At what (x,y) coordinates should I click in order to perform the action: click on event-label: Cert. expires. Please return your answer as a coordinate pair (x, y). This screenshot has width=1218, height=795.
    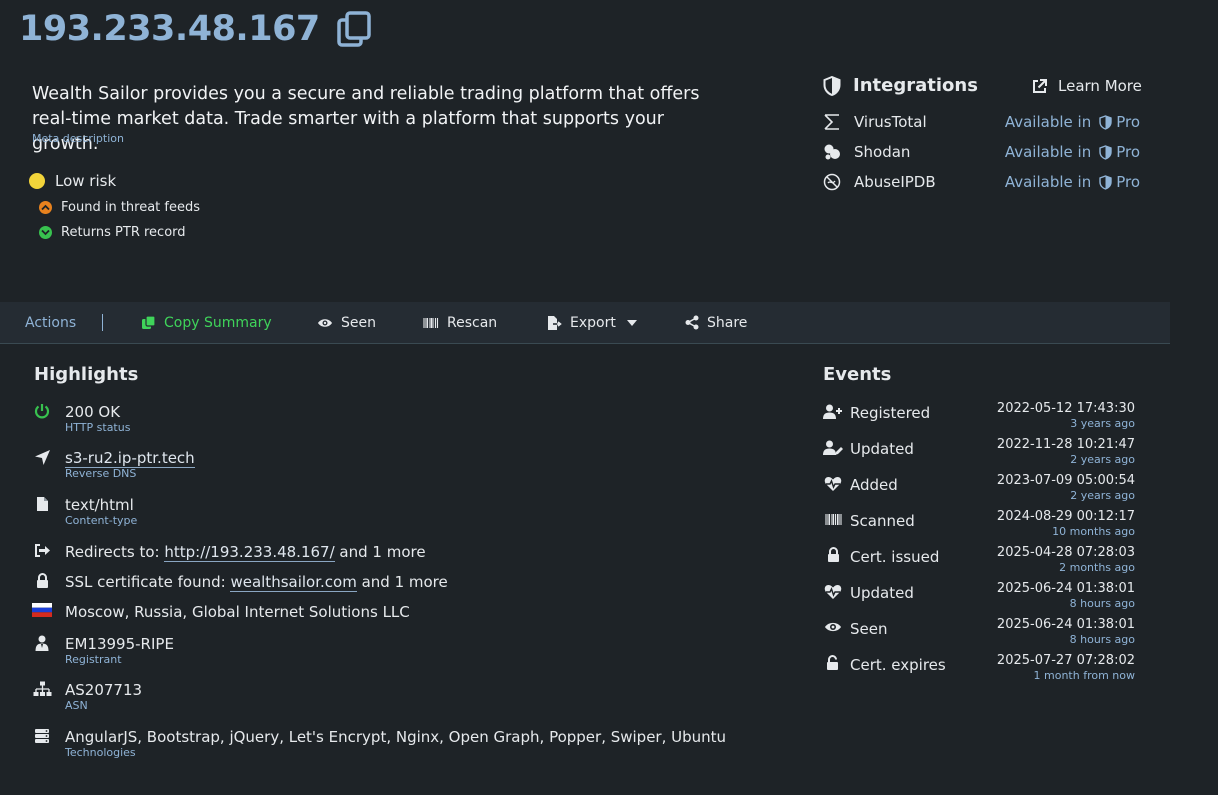
    Looking at the image, I should click on (898, 665).